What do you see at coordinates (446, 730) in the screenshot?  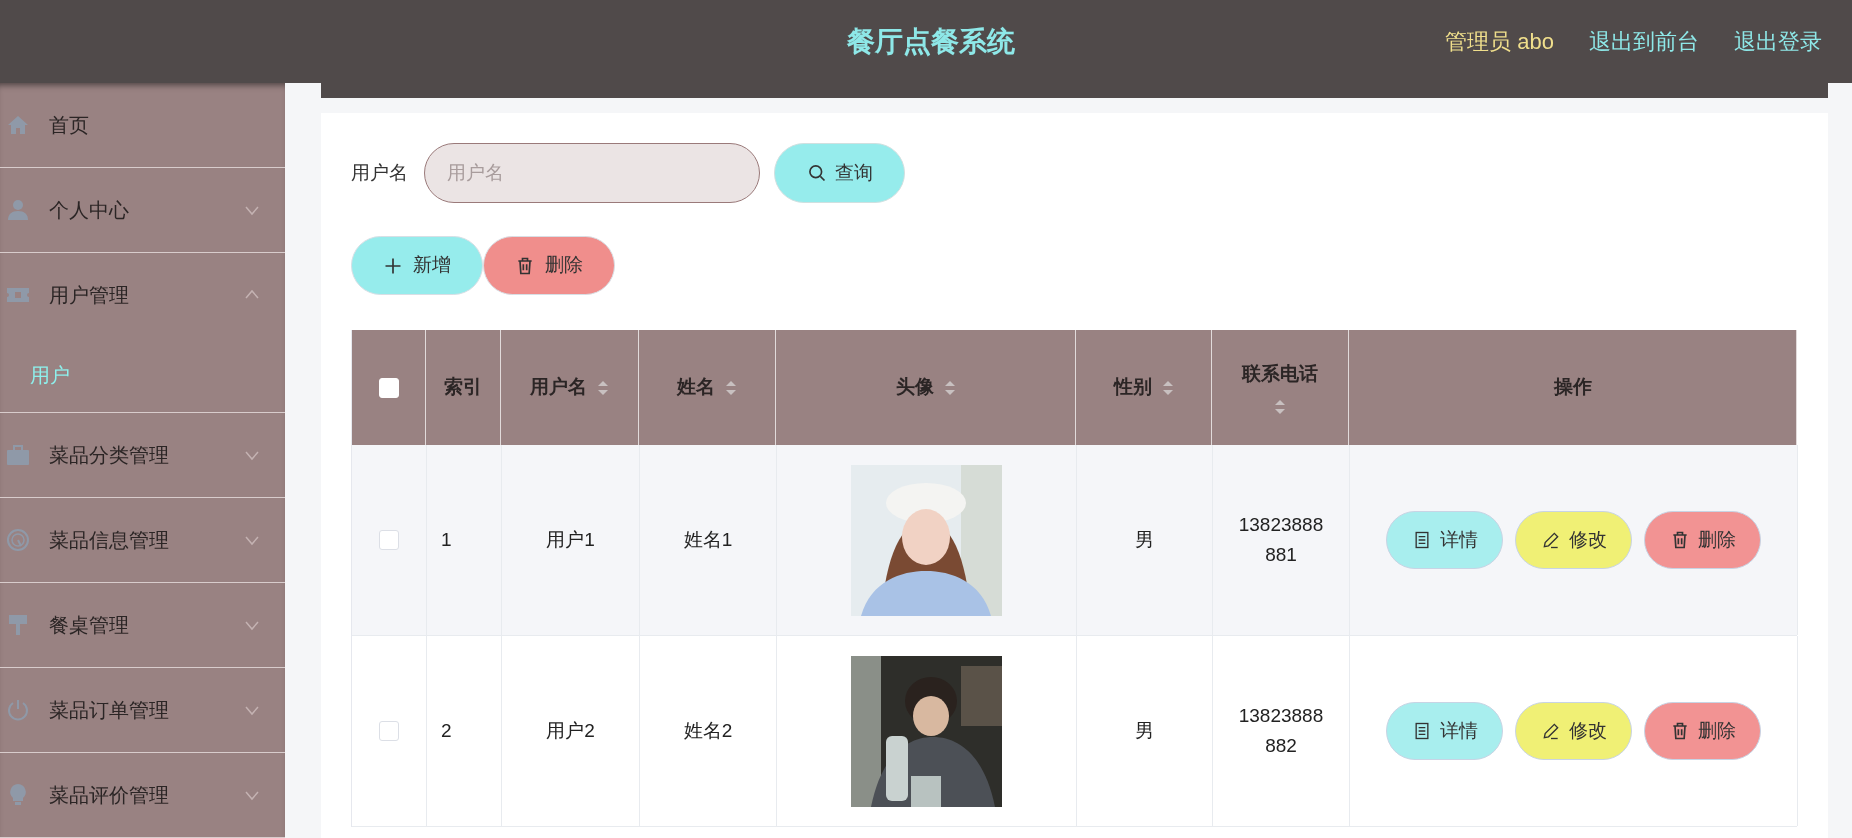 I see `table-cell-text: 2` at bounding box center [446, 730].